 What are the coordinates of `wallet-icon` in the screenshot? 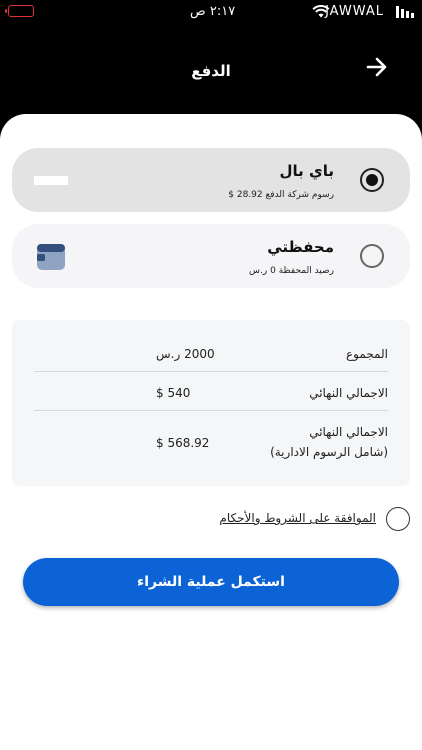 It's located at (51, 257).